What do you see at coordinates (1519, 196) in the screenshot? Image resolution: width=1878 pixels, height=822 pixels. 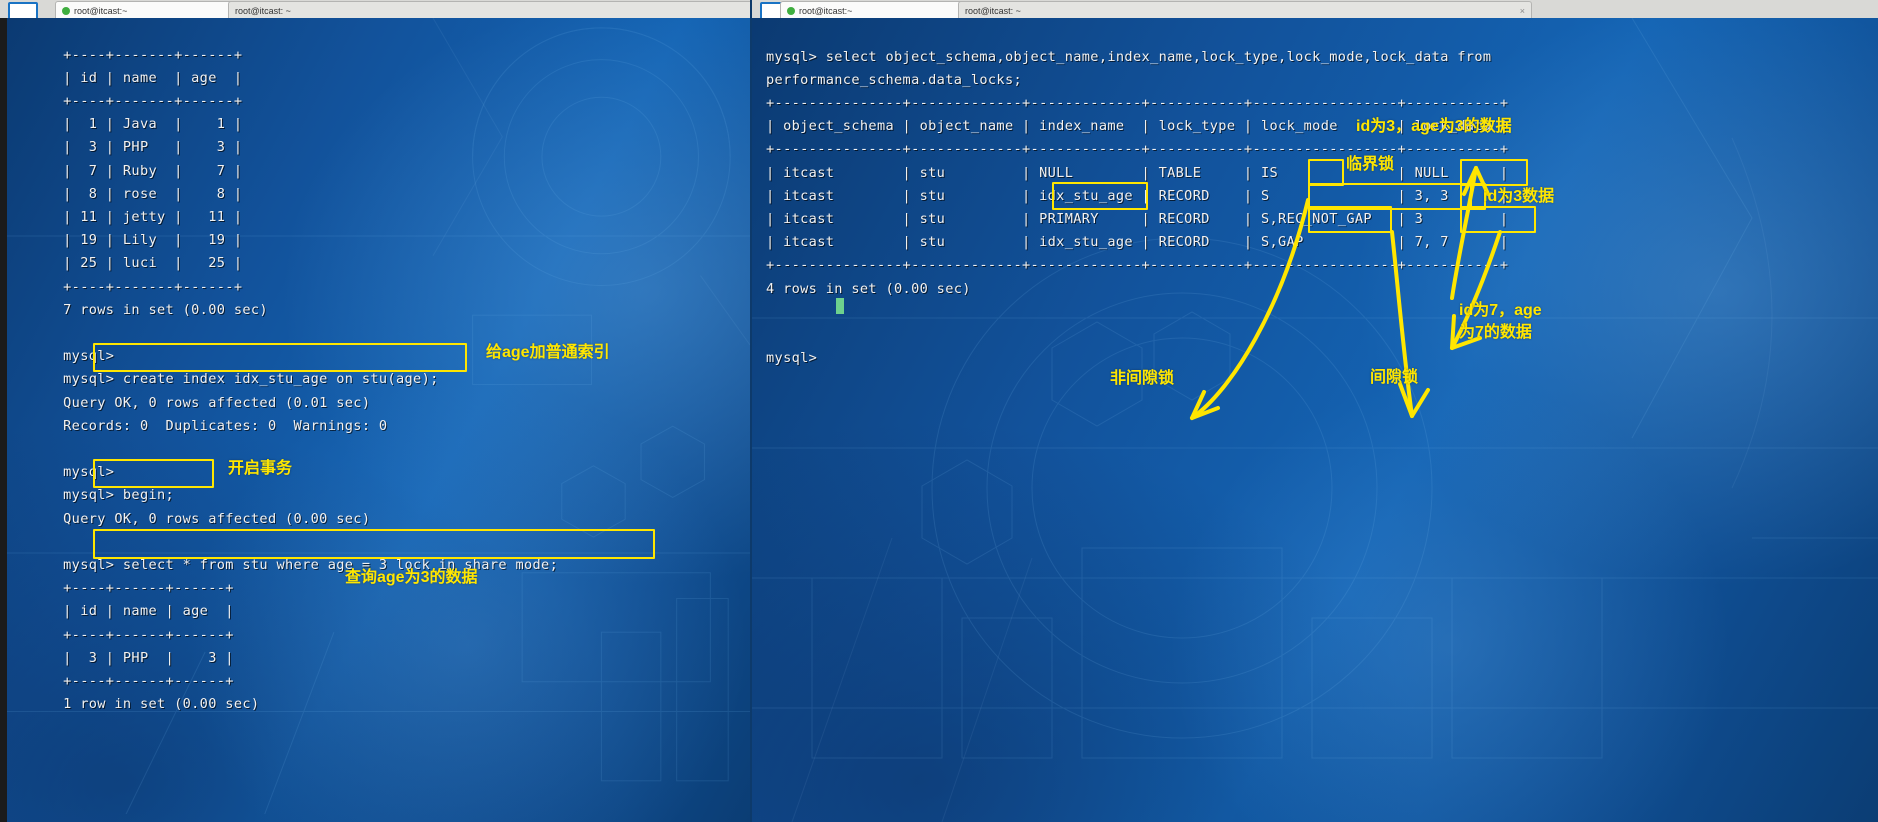 I see `annotation-id3: id为3数据` at bounding box center [1519, 196].